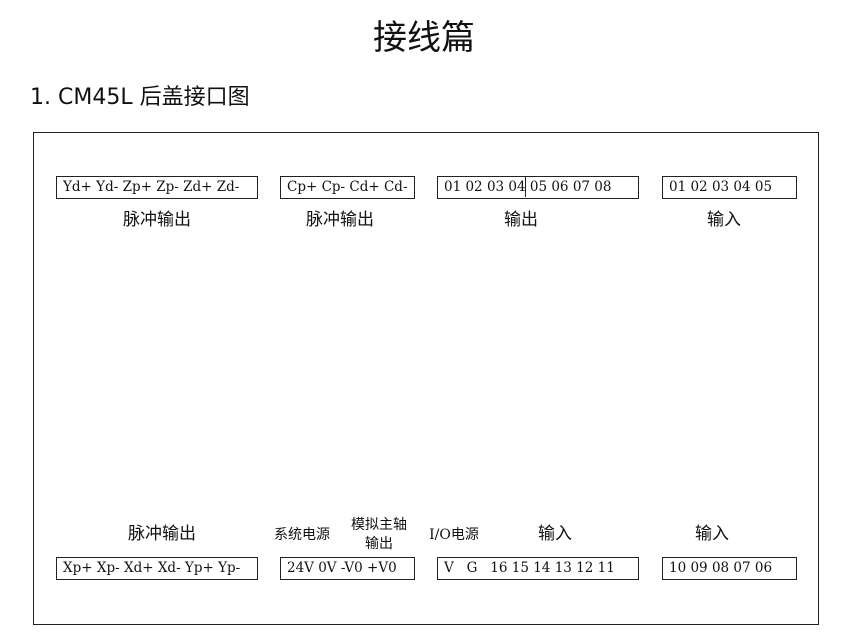 The height and width of the screenshot is (635, 848). What do you see at coordinates (538, 187) in the screenshot?
I see `terminal-block-output: 01 02 03 04 05 06 07 08` at bounding box center [538, 187].